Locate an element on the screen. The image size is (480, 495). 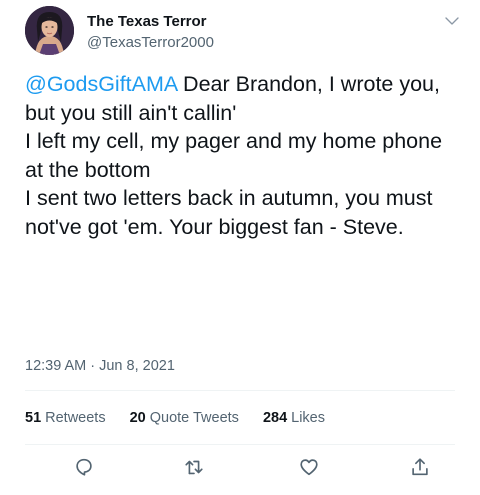
handle: @TexasTerror2000 is located at coordinates (150, 43).